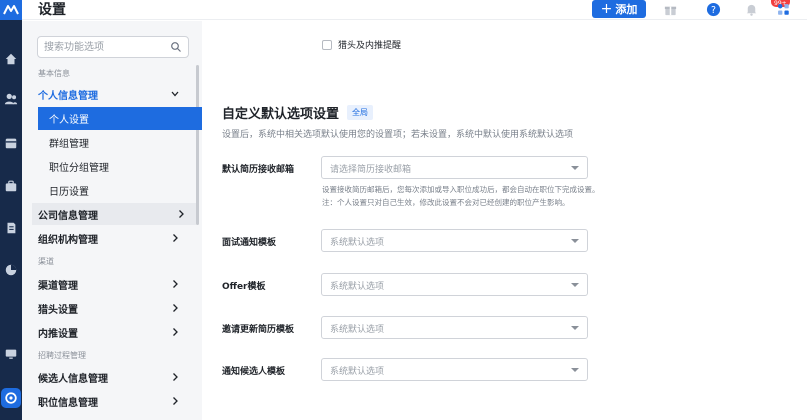 This screenshot has width=807, height=420. I want to click on add-button-label: 添加, so click(626, 9).